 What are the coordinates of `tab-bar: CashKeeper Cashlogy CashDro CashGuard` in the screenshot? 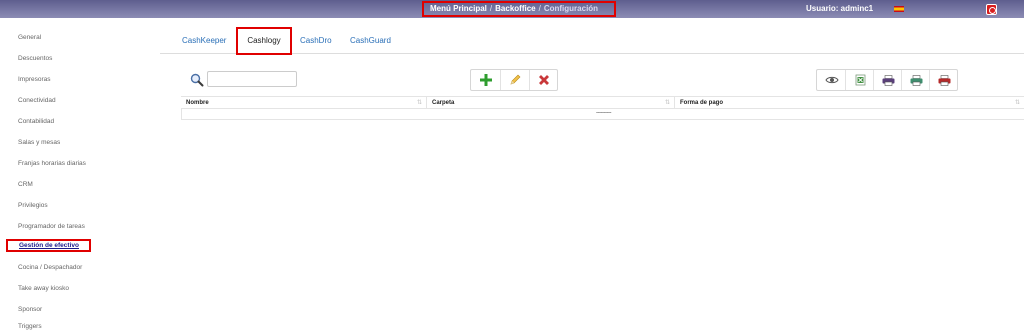 It's located at (592, 36).